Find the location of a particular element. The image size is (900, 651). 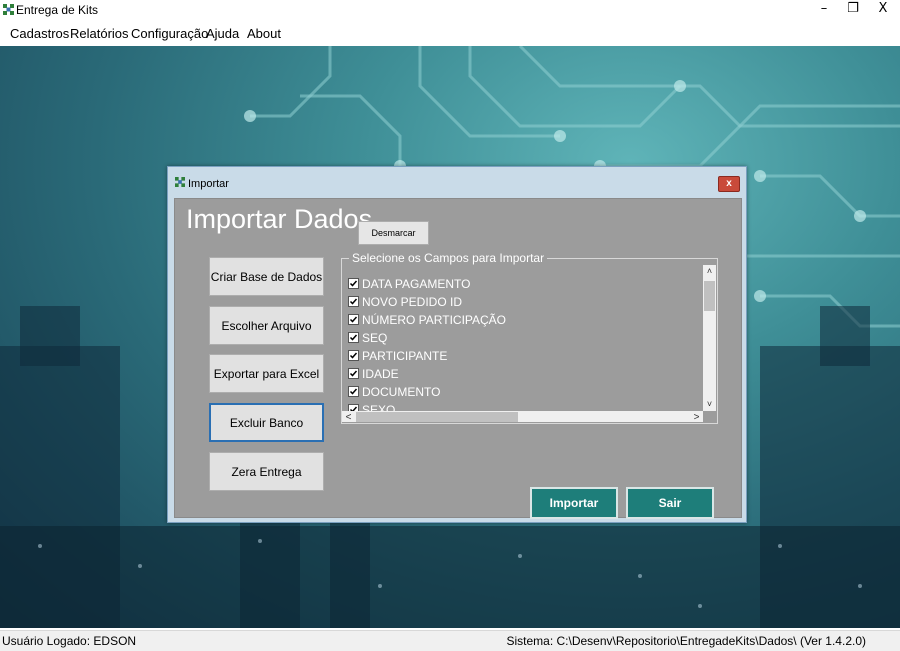

menu-relatorios: Relatórios is located at coordinates (99, 33).